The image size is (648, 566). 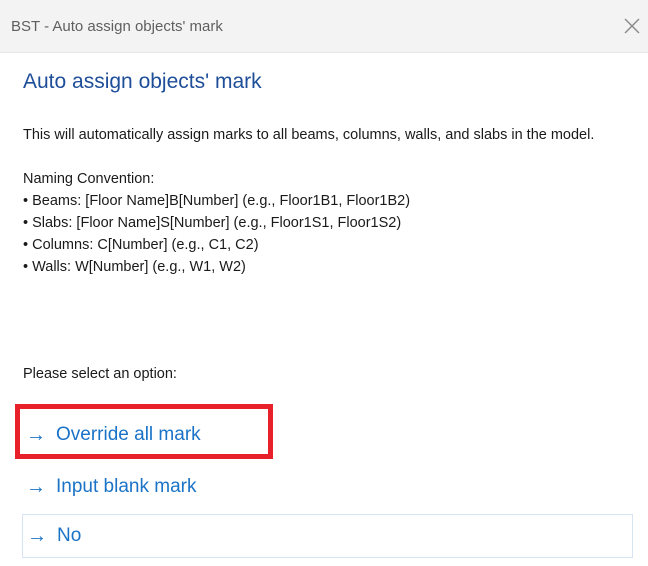 I want to click on close-button, so click(x=632, y=26).